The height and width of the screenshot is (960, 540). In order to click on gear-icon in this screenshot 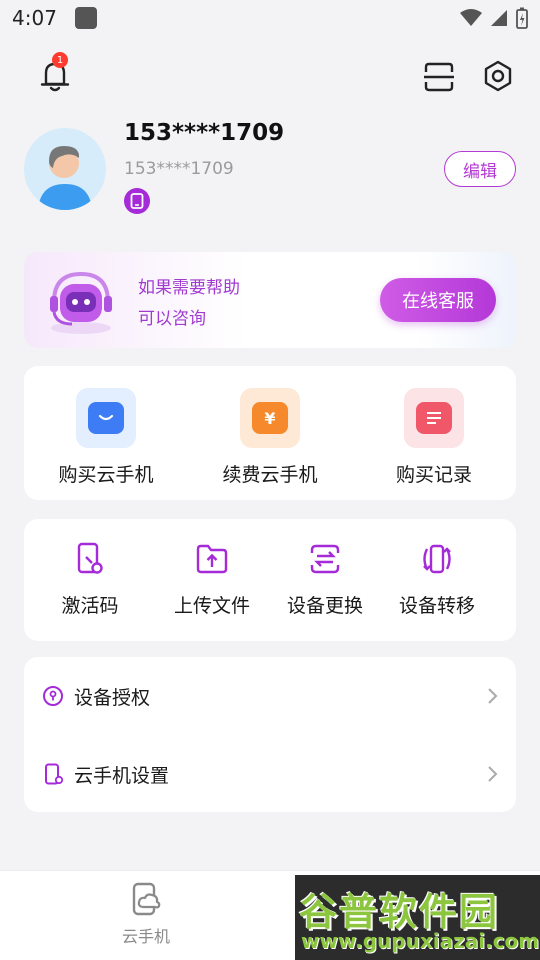, I will do `click(498, 76)`.